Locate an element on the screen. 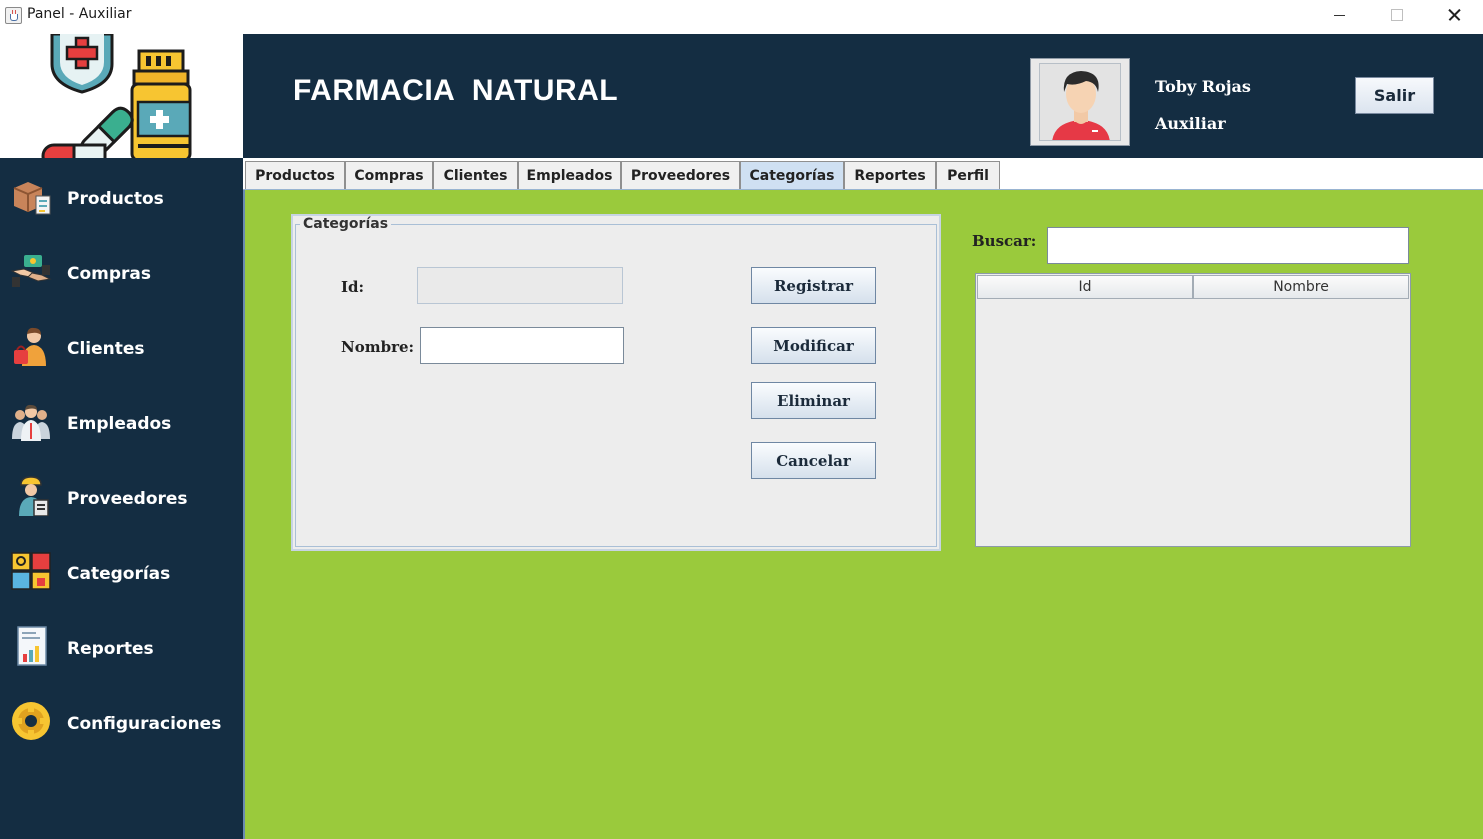  search-input is located at coordinates (1228, 245).